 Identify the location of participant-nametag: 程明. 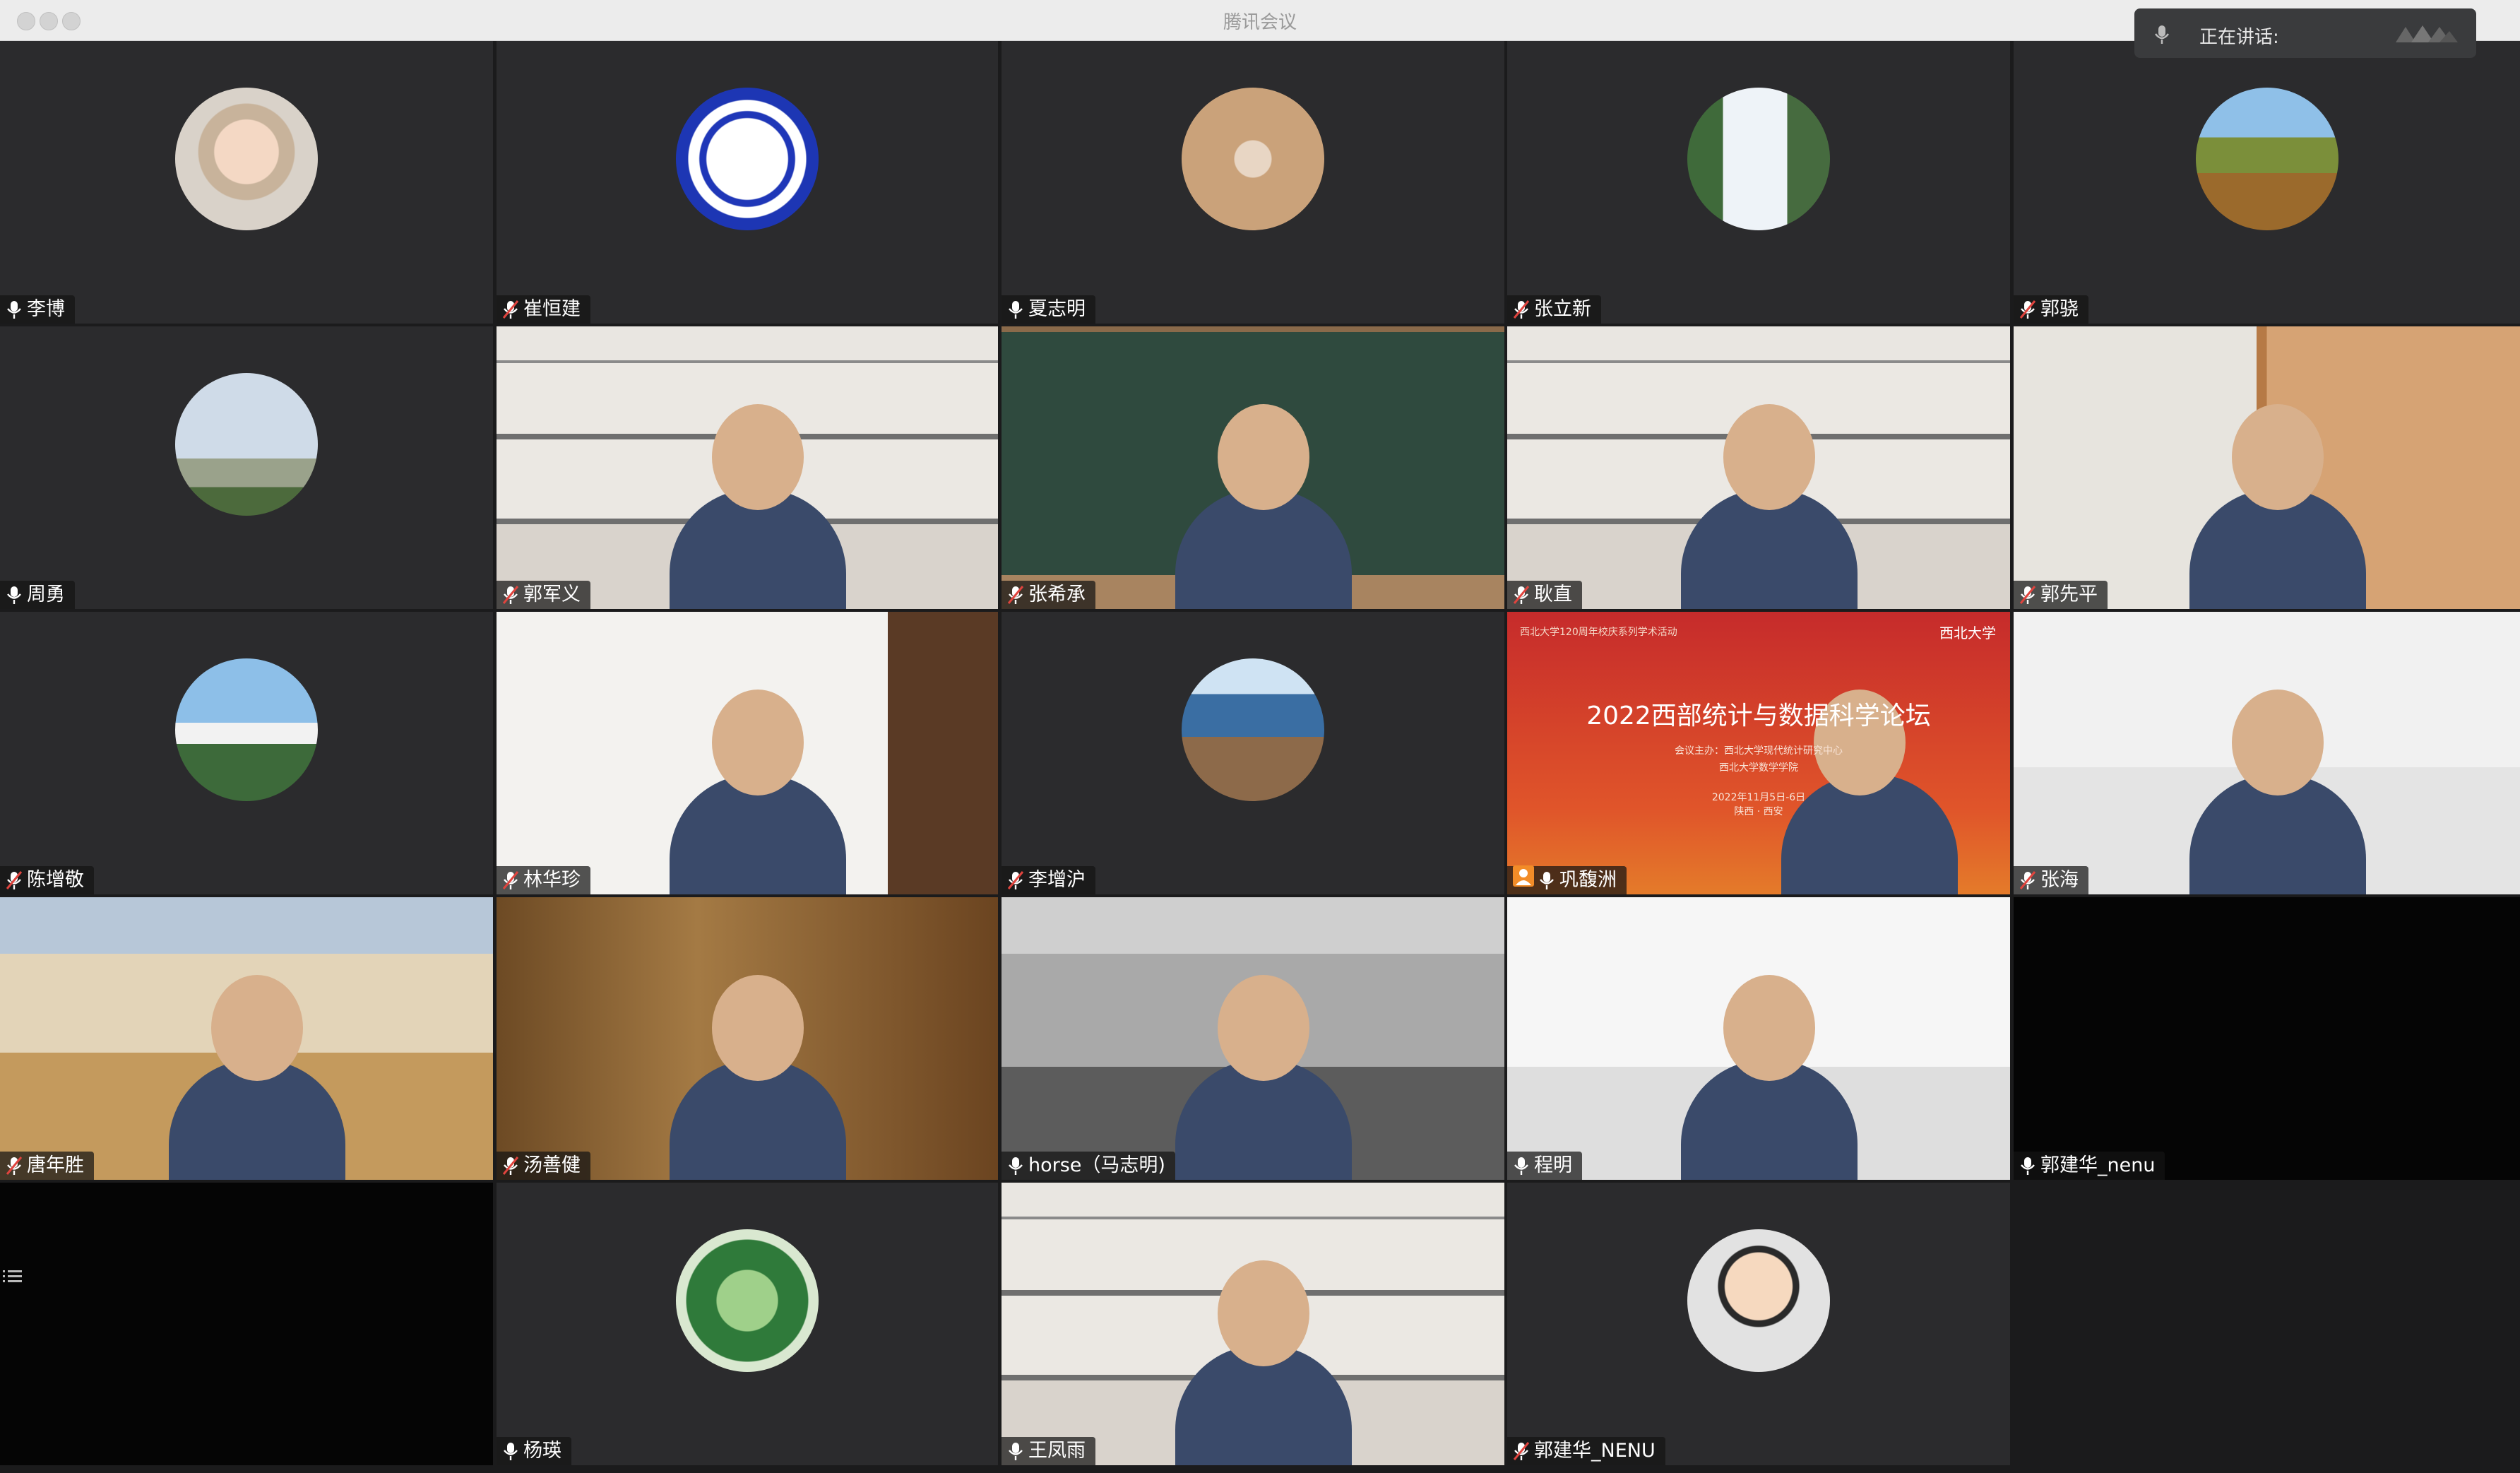
(1544, 1166).